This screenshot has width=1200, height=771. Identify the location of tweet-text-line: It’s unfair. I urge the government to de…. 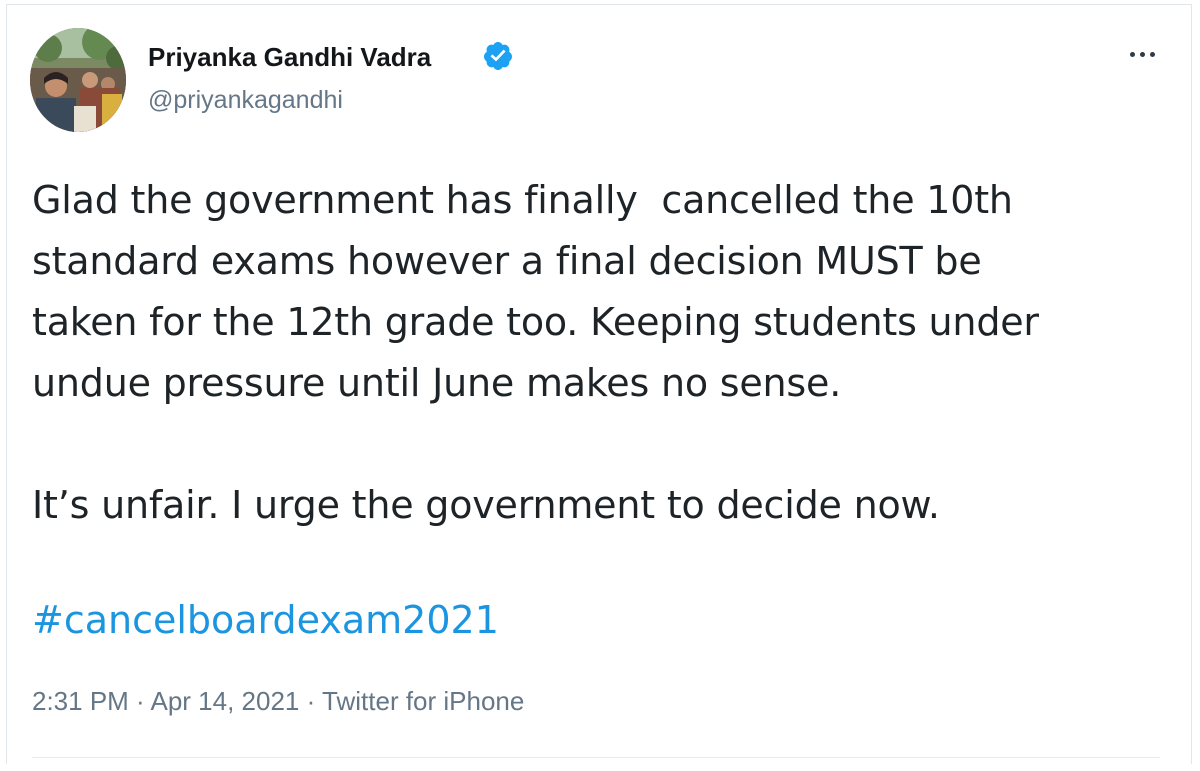
(486, 505).